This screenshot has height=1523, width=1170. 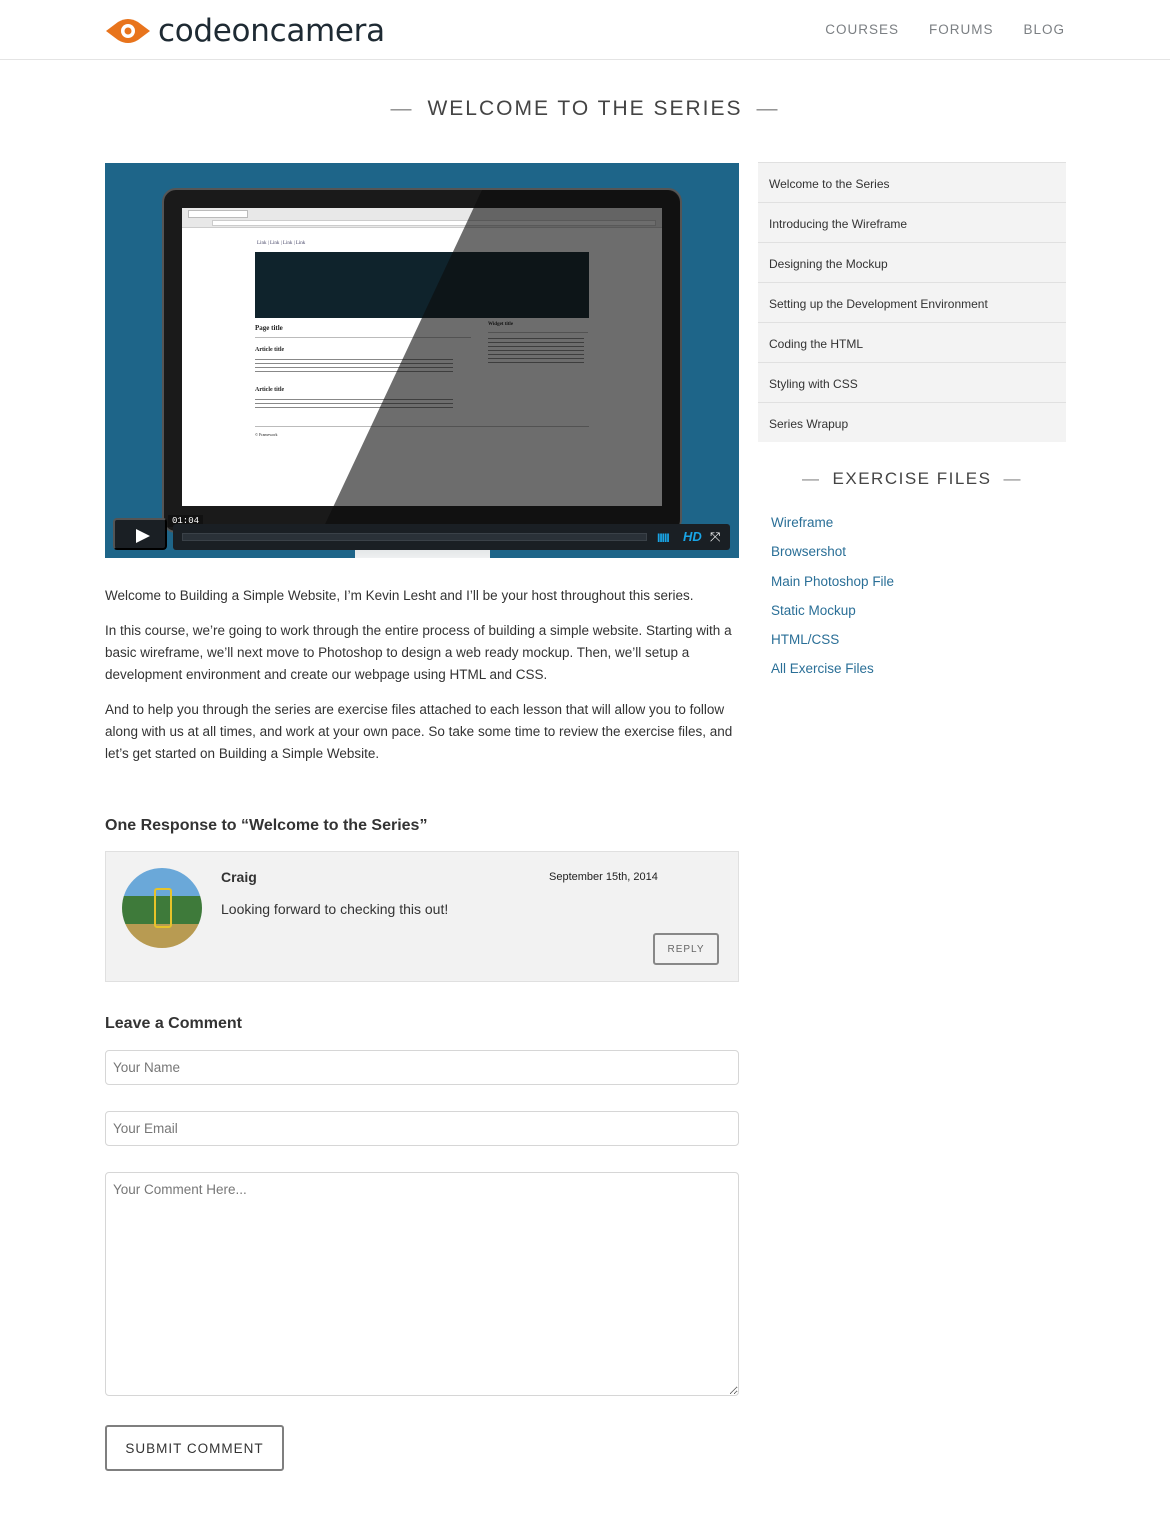 I want to click on comment-date: September 15th, 2014, so click(x=603, y=877).